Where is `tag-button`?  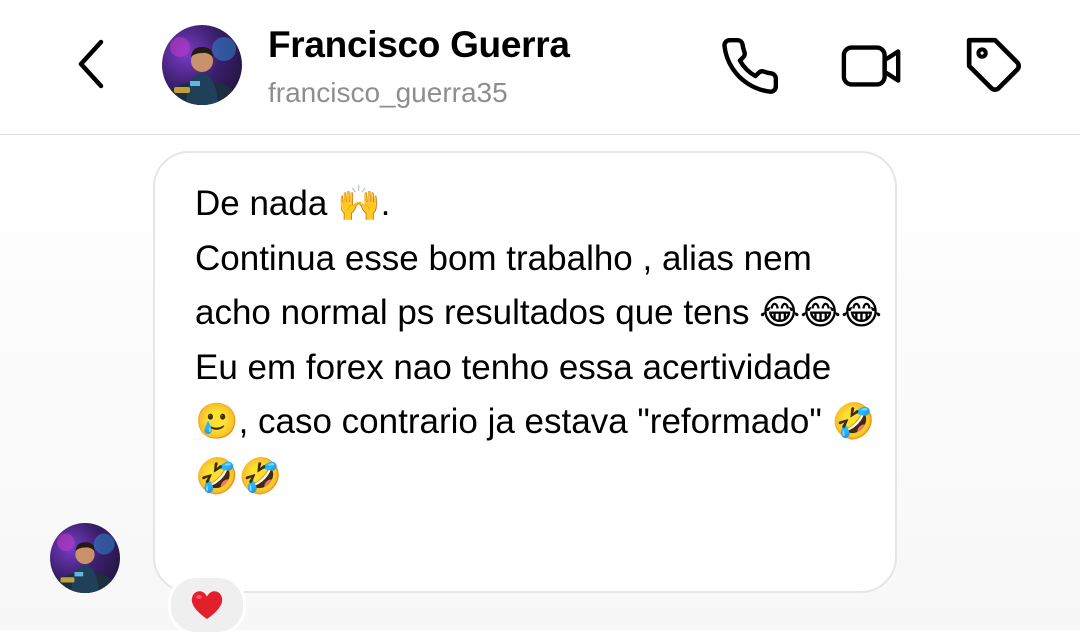
tag-button is located at coordinates (995, 66).